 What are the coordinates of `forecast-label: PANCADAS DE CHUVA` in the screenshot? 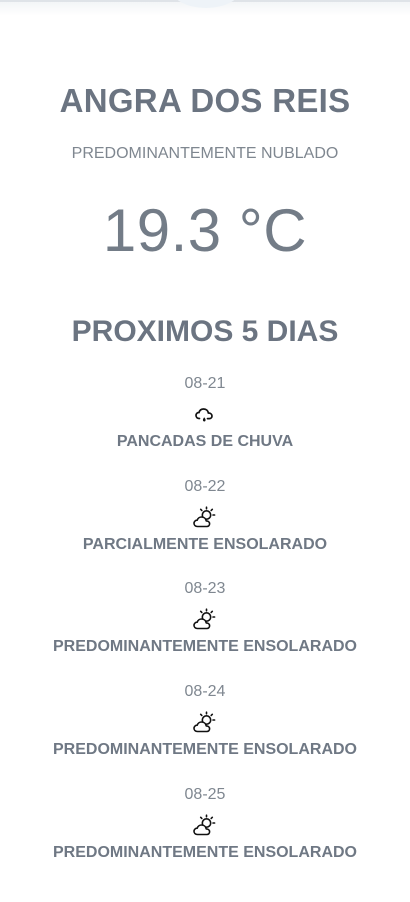 It's located at (205, 441).